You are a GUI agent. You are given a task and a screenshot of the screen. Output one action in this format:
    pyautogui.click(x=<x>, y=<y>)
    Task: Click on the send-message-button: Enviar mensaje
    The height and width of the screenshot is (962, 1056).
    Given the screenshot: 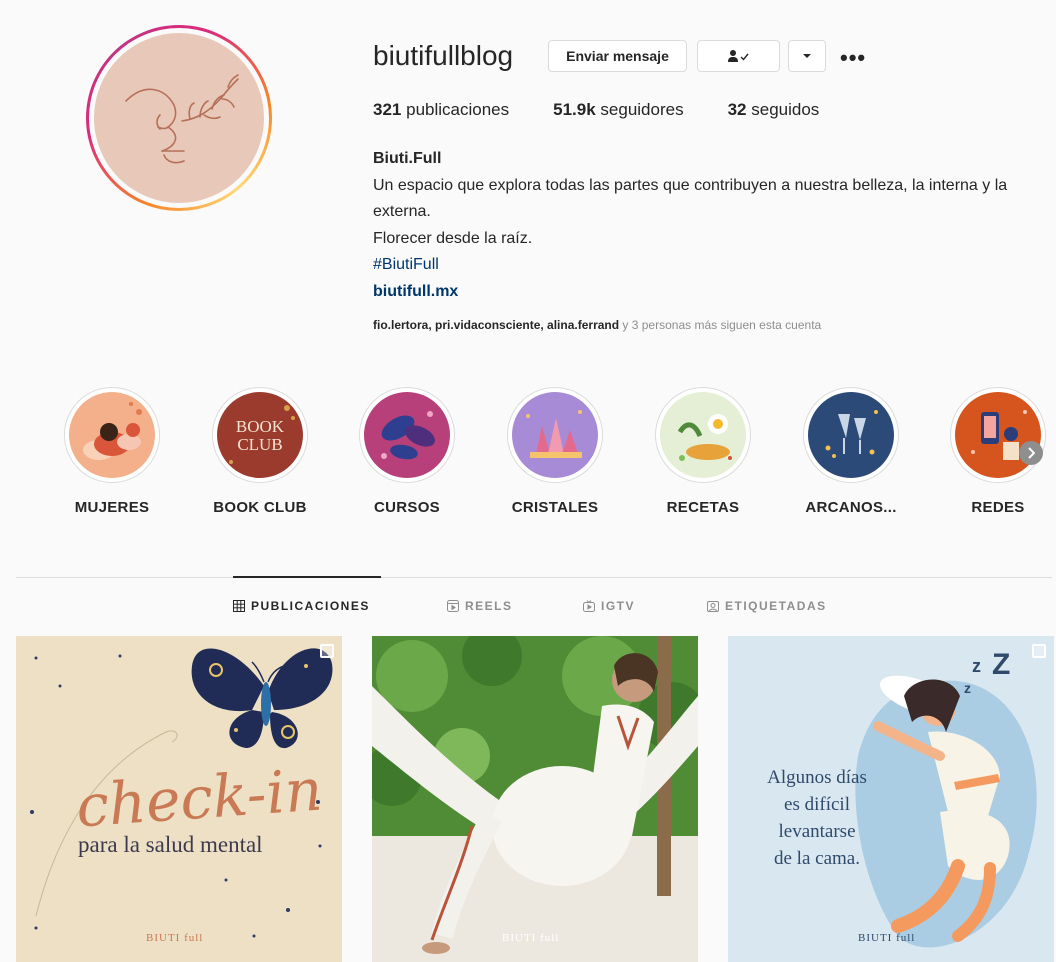 What is the action you would take?
    pyautogui.click(x=617, y=56)
    